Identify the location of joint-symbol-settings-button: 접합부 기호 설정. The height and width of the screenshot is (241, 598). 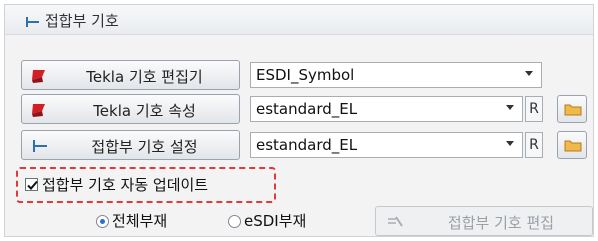
(130, 145).